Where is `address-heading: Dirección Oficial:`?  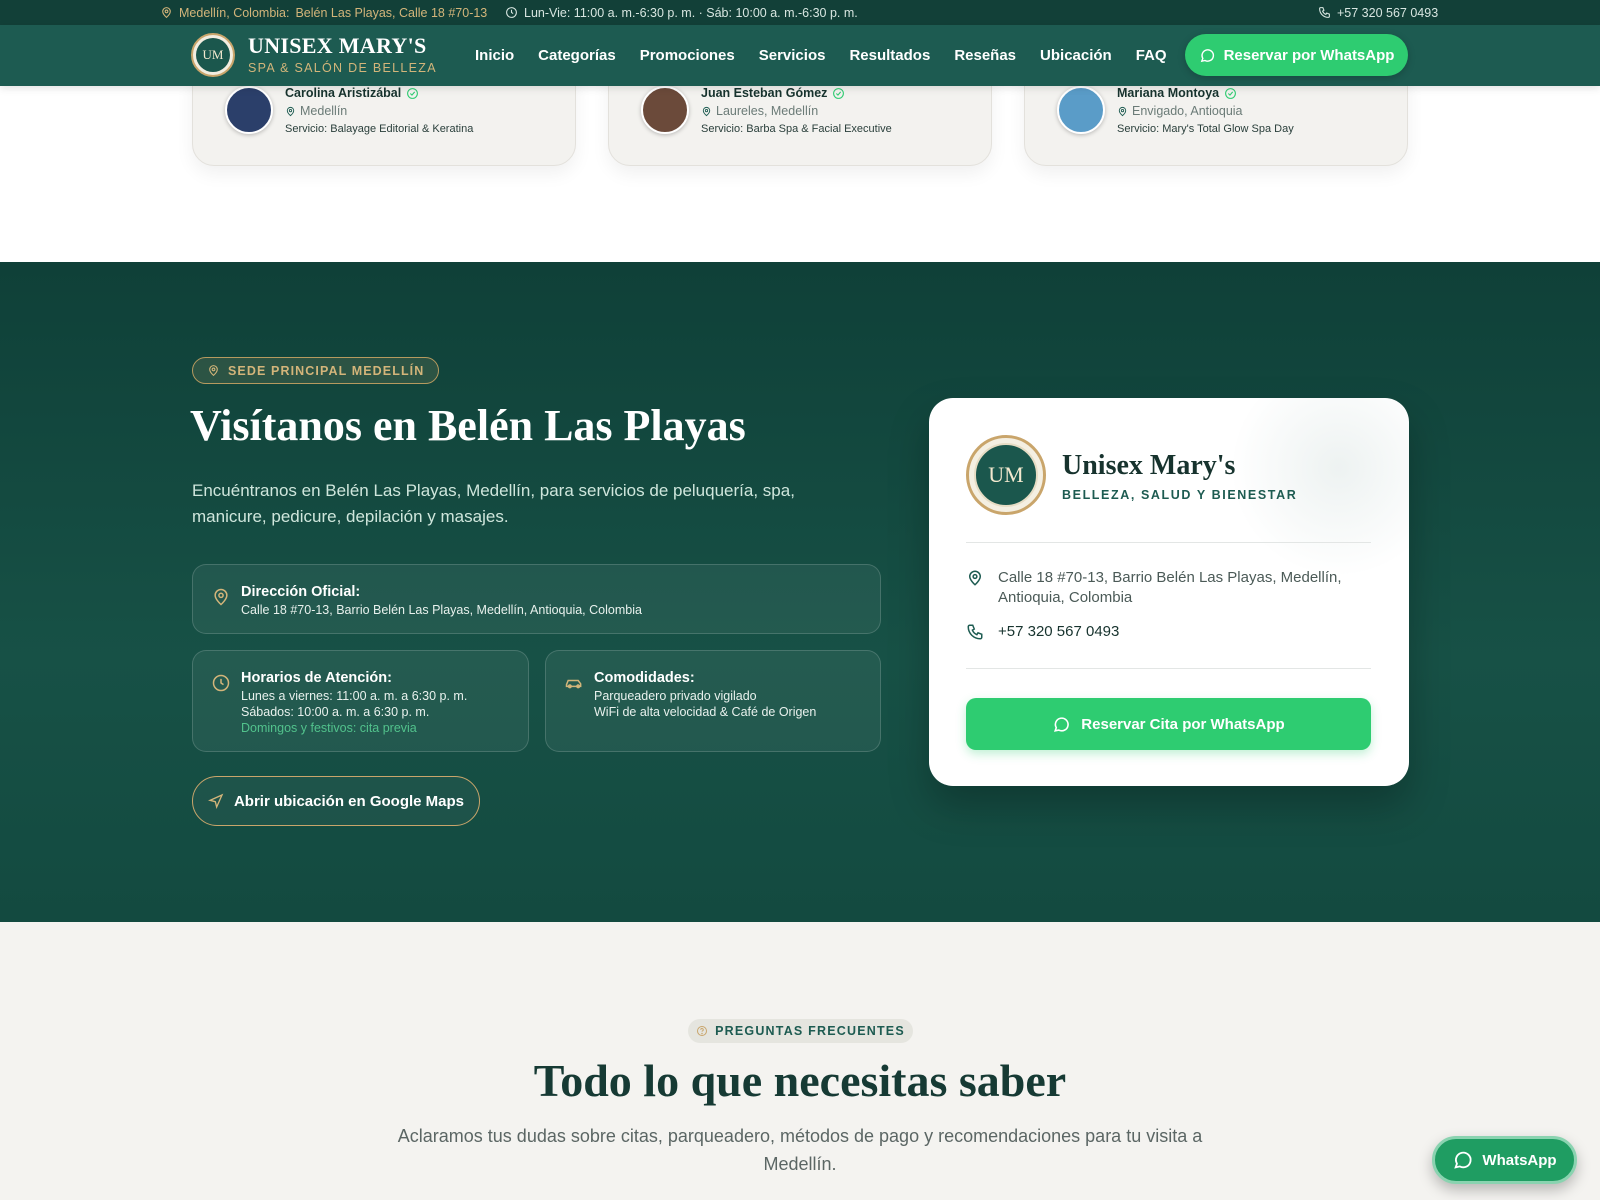 address-heading: Dirección Oficial: is located at coordinates (301, 592).